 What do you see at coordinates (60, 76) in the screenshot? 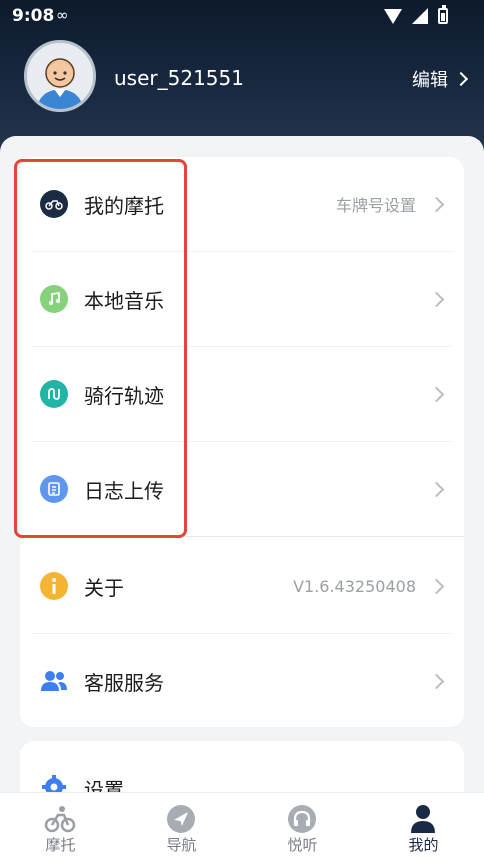
I see `avatar` at bounding box center [60, 76].